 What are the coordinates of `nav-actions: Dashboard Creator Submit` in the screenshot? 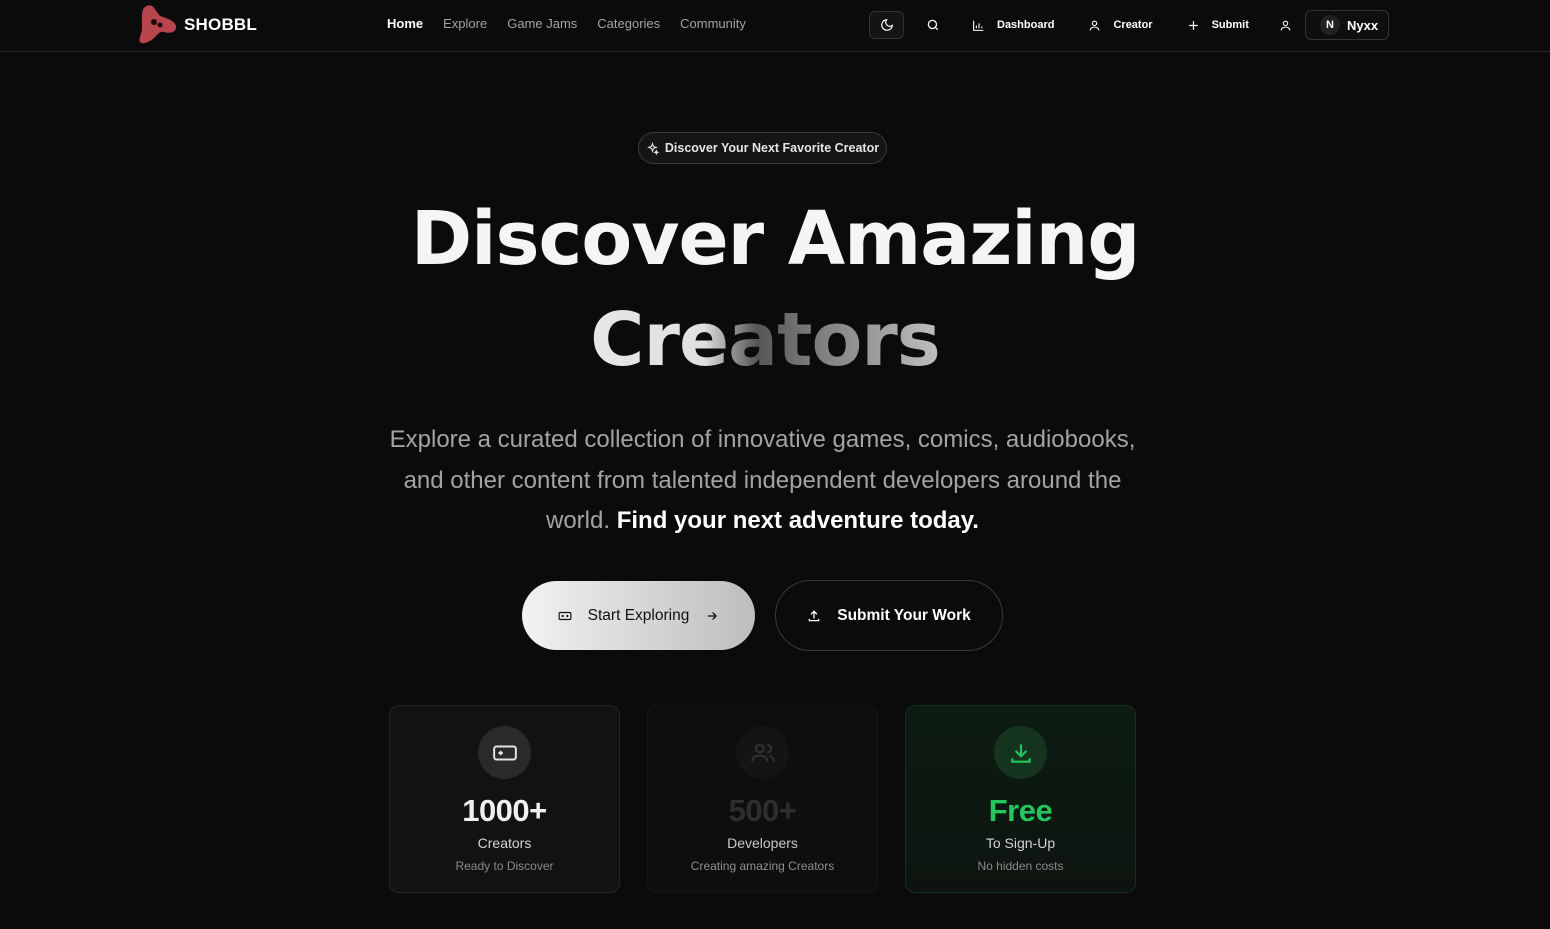 It's located at (1084, 25).